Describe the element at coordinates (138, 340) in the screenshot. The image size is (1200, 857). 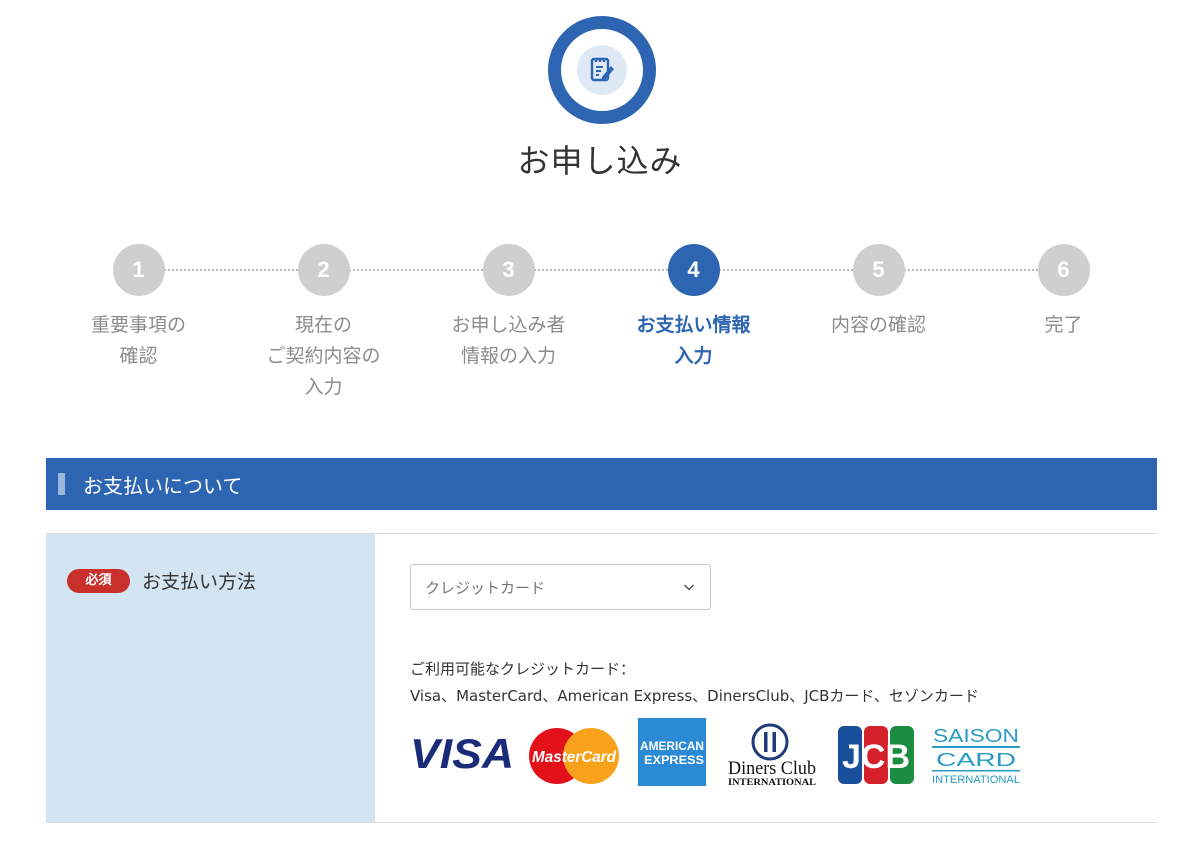
I see `step-label: 重要事項の 確認` at that location.